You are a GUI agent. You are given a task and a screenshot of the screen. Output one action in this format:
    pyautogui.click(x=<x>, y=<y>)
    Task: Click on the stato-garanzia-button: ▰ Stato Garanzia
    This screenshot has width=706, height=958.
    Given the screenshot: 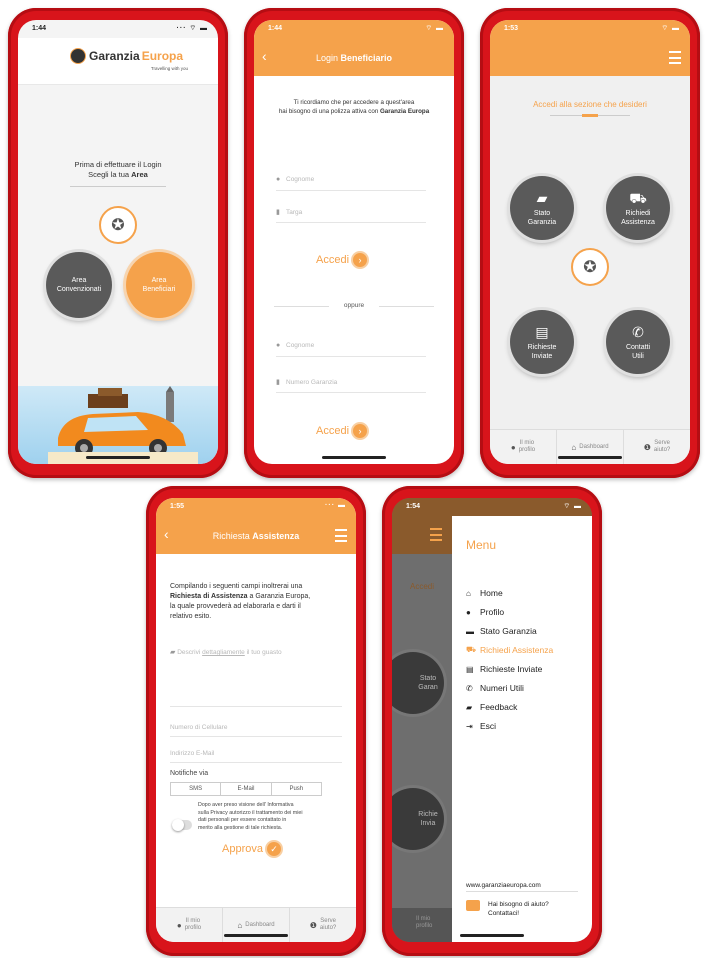 What is the action you would take?
    pyautogui.click(x=542, y=208)
    